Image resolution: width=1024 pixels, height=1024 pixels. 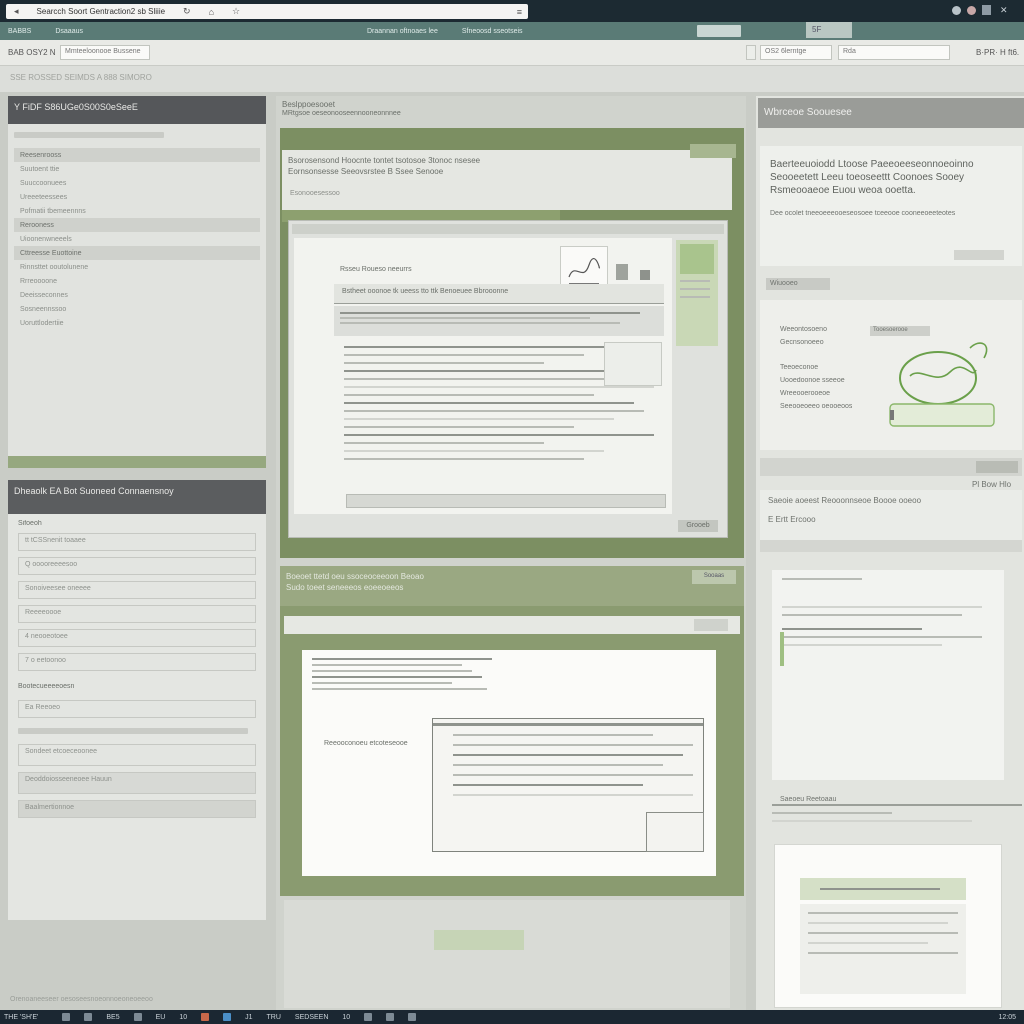 I want to click on sidebar-item-label: Sosneennssoo, so click(x=43, y=309).